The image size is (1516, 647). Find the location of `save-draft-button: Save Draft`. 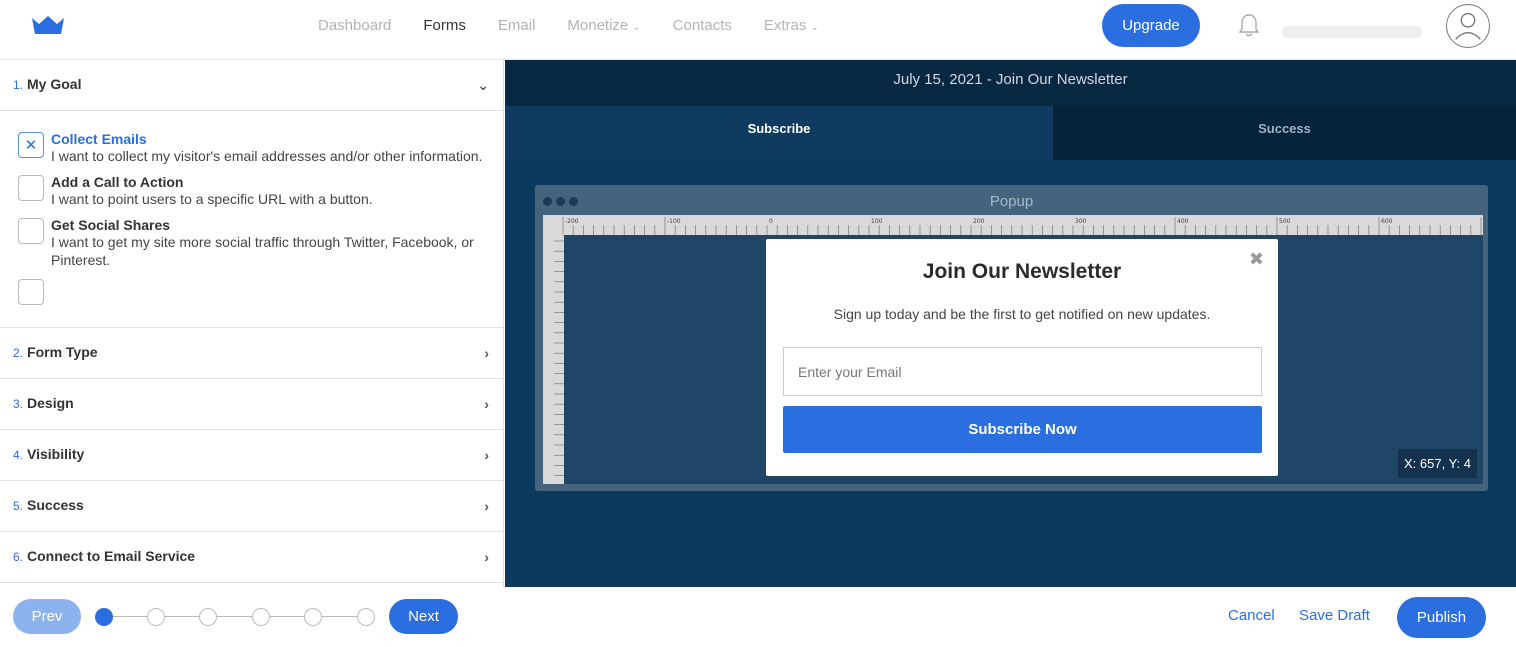

save-draft-button: Save Draft is located at coordinates (1334, 615).